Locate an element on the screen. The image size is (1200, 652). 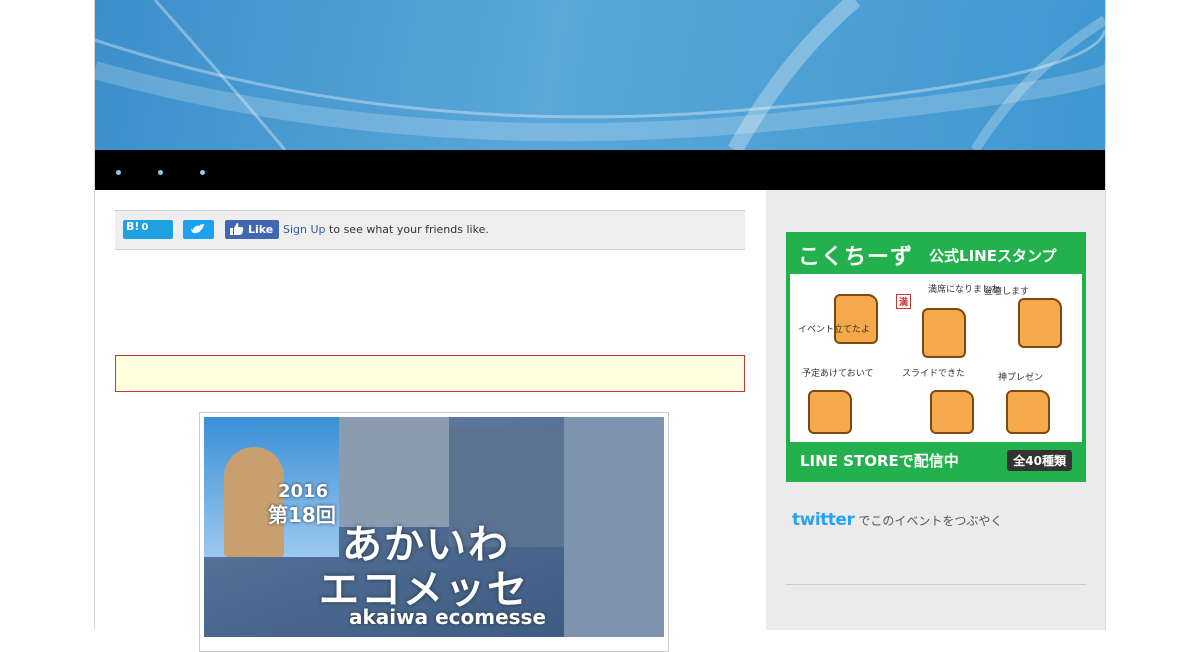
hatena-bookmark-button: B! 0 is located at coordinates (148, 229).